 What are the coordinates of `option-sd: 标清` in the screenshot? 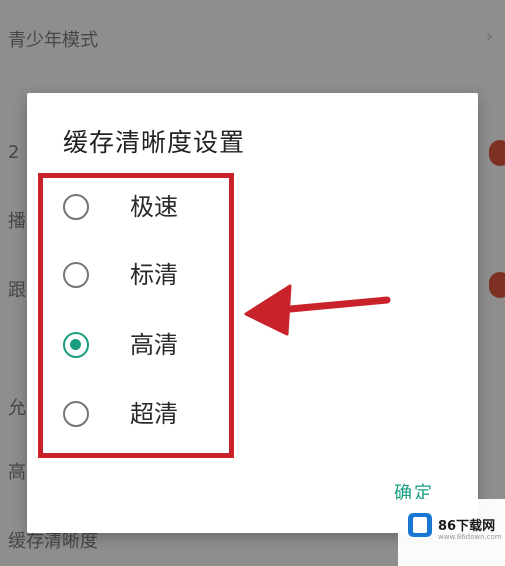 It's located at (143, 278).